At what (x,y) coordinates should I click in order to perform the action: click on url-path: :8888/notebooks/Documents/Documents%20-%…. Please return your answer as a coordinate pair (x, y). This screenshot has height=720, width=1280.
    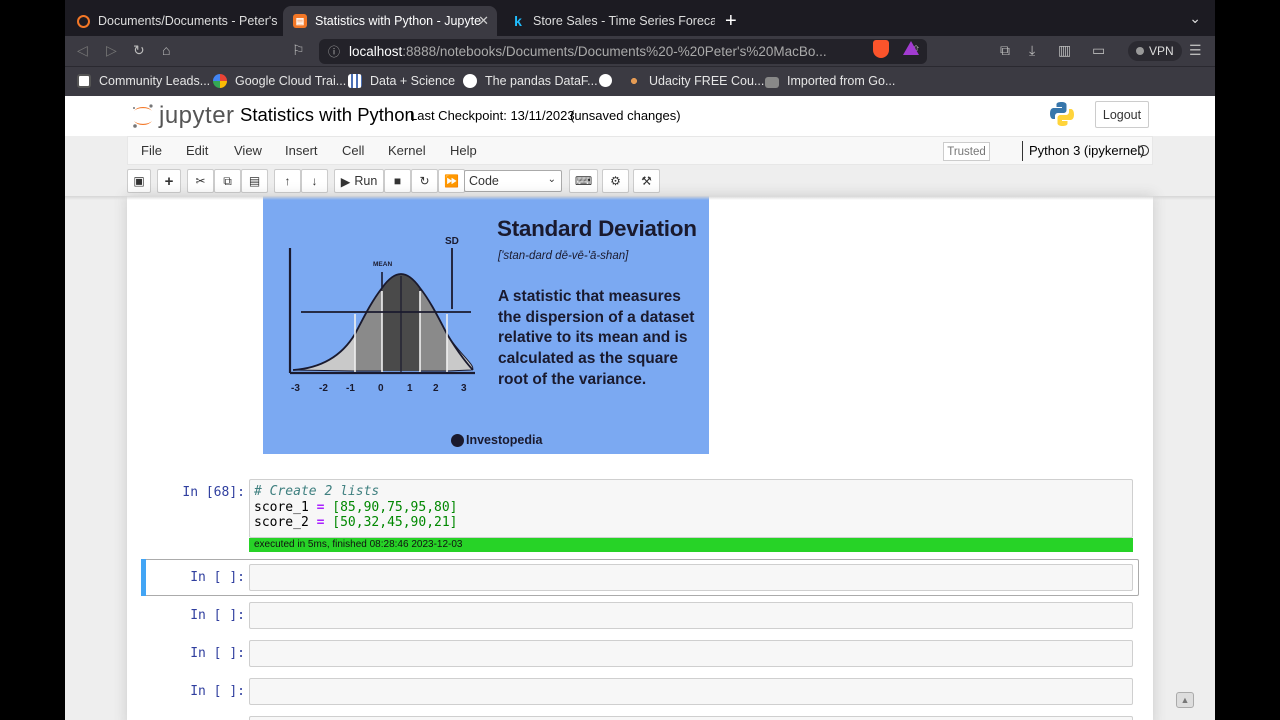
    Looking at the image, I should click on (614, 51).